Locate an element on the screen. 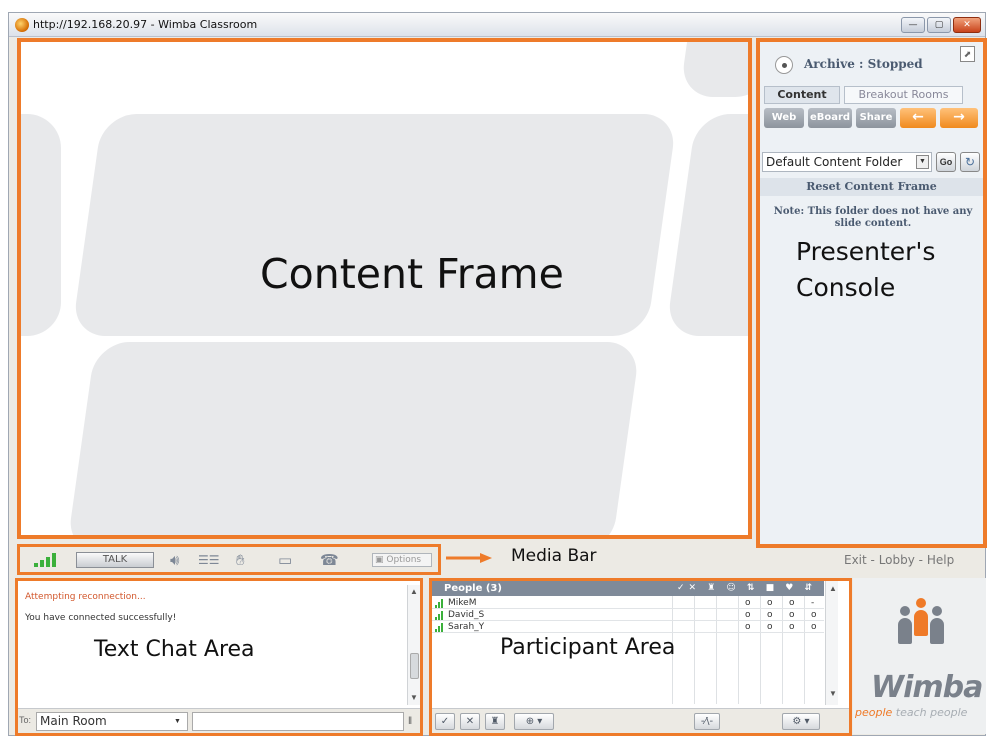 The image size is (989, 738). previous-button: ← is located at coordinates (918, 118).